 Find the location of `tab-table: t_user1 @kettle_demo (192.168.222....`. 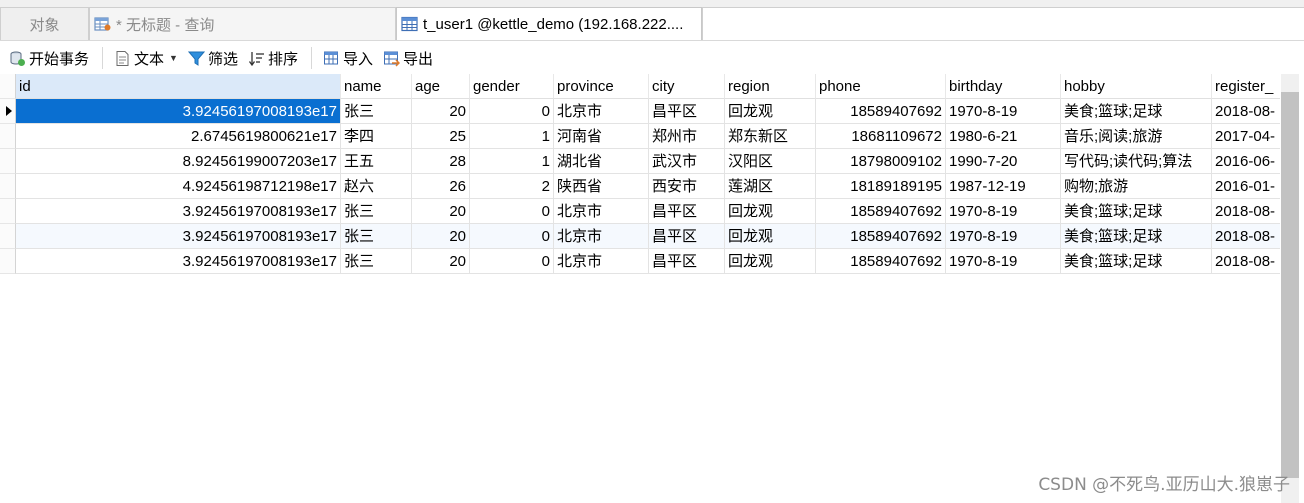

tab-table: t_user1 @kettle_demo (192.168.222.... is located at coordinates (549, 23).